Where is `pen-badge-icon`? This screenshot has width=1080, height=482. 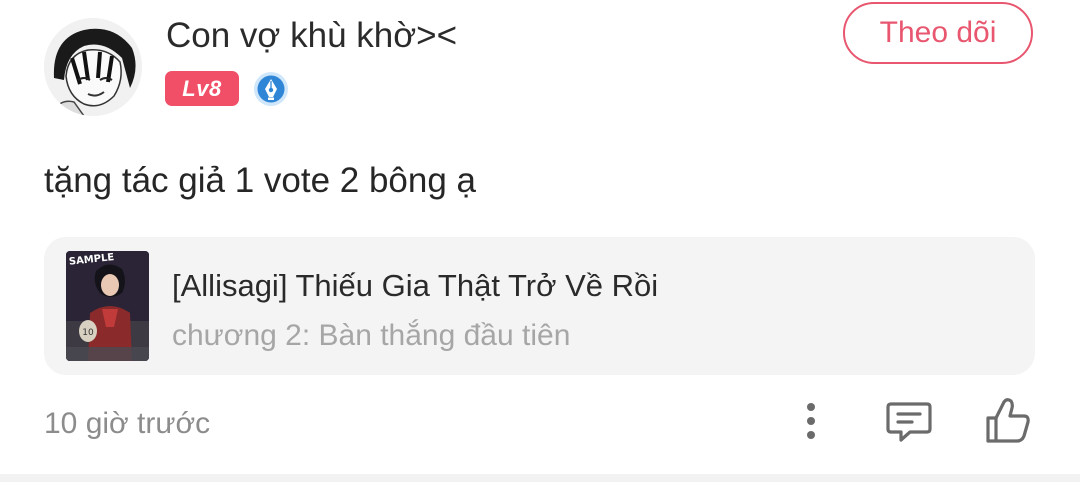 pen-badge-icon is located at coordinates (271, 89).